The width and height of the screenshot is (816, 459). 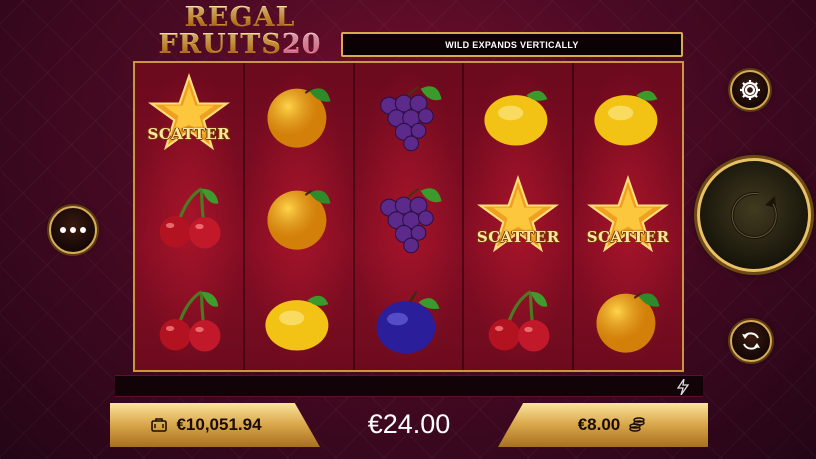 I want to click on settings-button, so click(x=750, y=90).